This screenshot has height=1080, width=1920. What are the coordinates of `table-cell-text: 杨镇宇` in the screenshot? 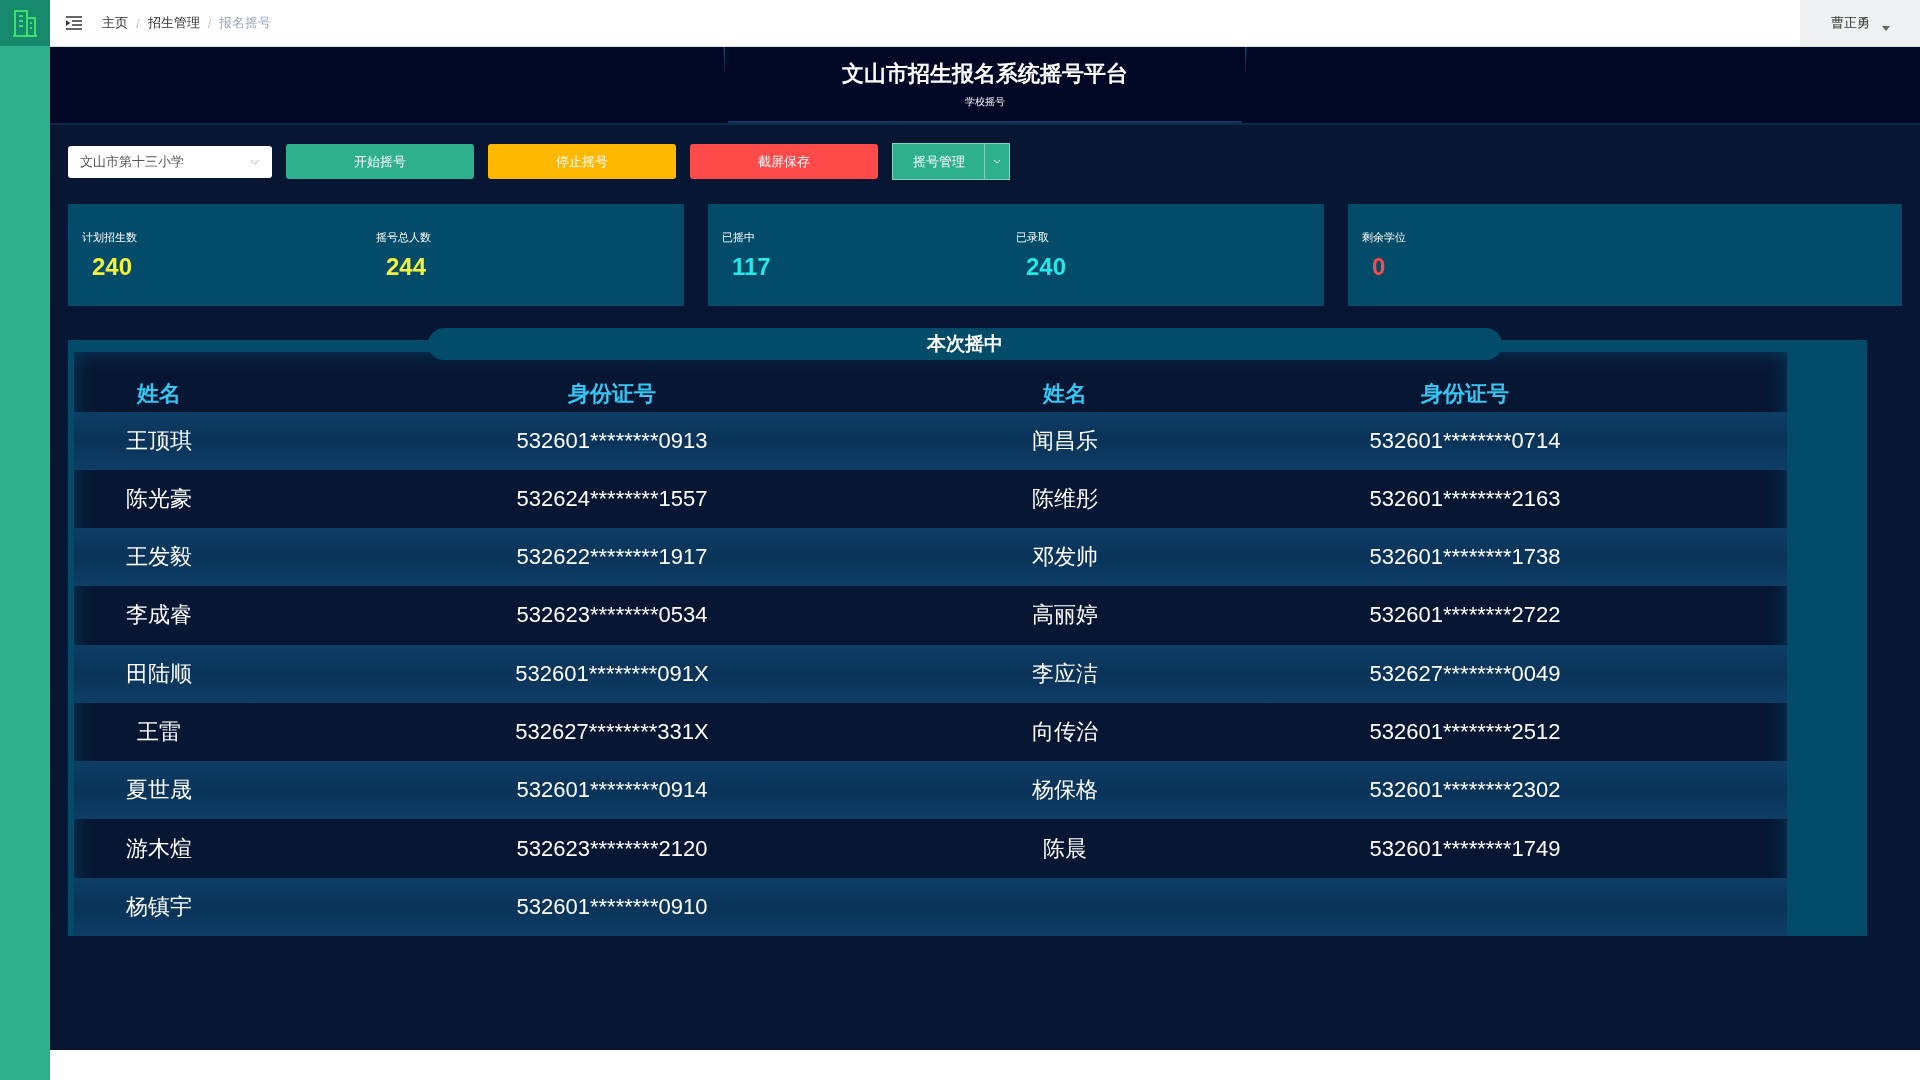 It's located at (159, 906).